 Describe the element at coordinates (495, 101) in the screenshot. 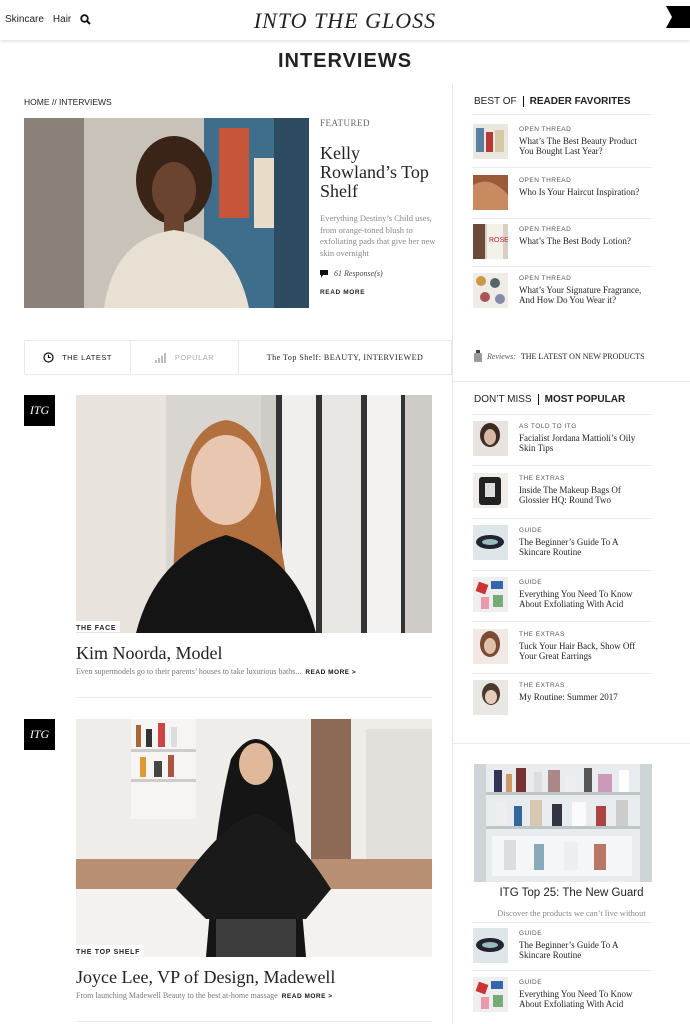

I see `best-of-label: BEST OF` at that location.